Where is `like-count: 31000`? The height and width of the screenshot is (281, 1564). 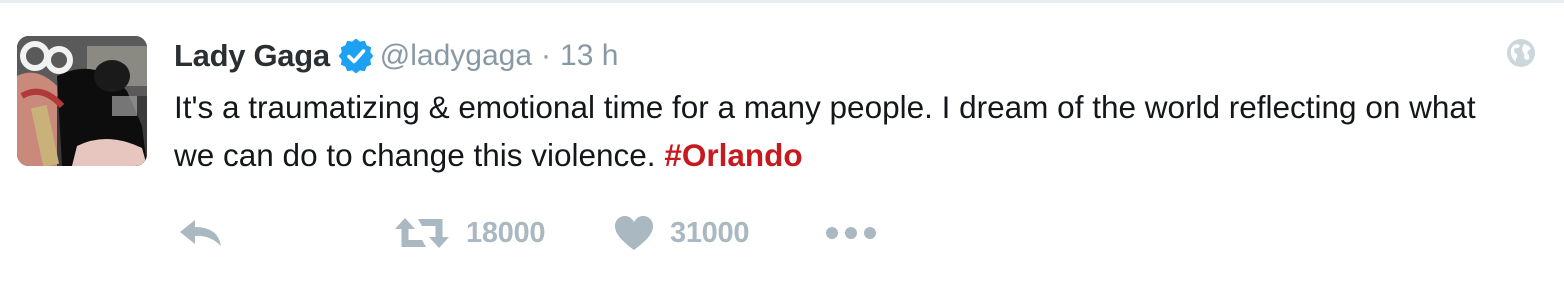
like-count: 31000 is located at coordinates (710, 232).